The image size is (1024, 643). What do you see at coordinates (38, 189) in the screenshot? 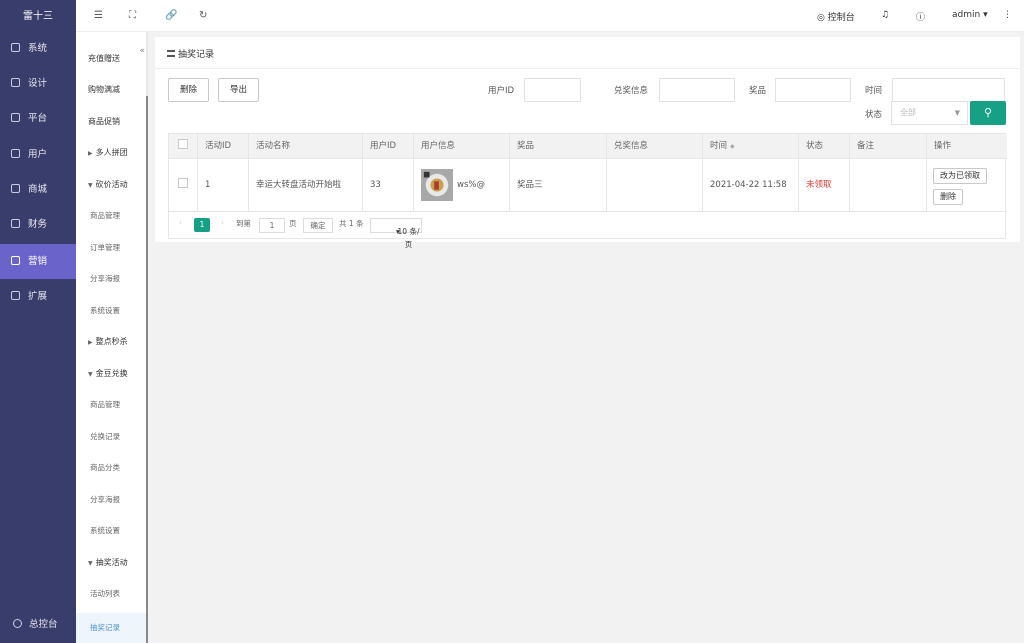
I see `sidebar-item-shop: 商城` at bounding box center [38, 189].